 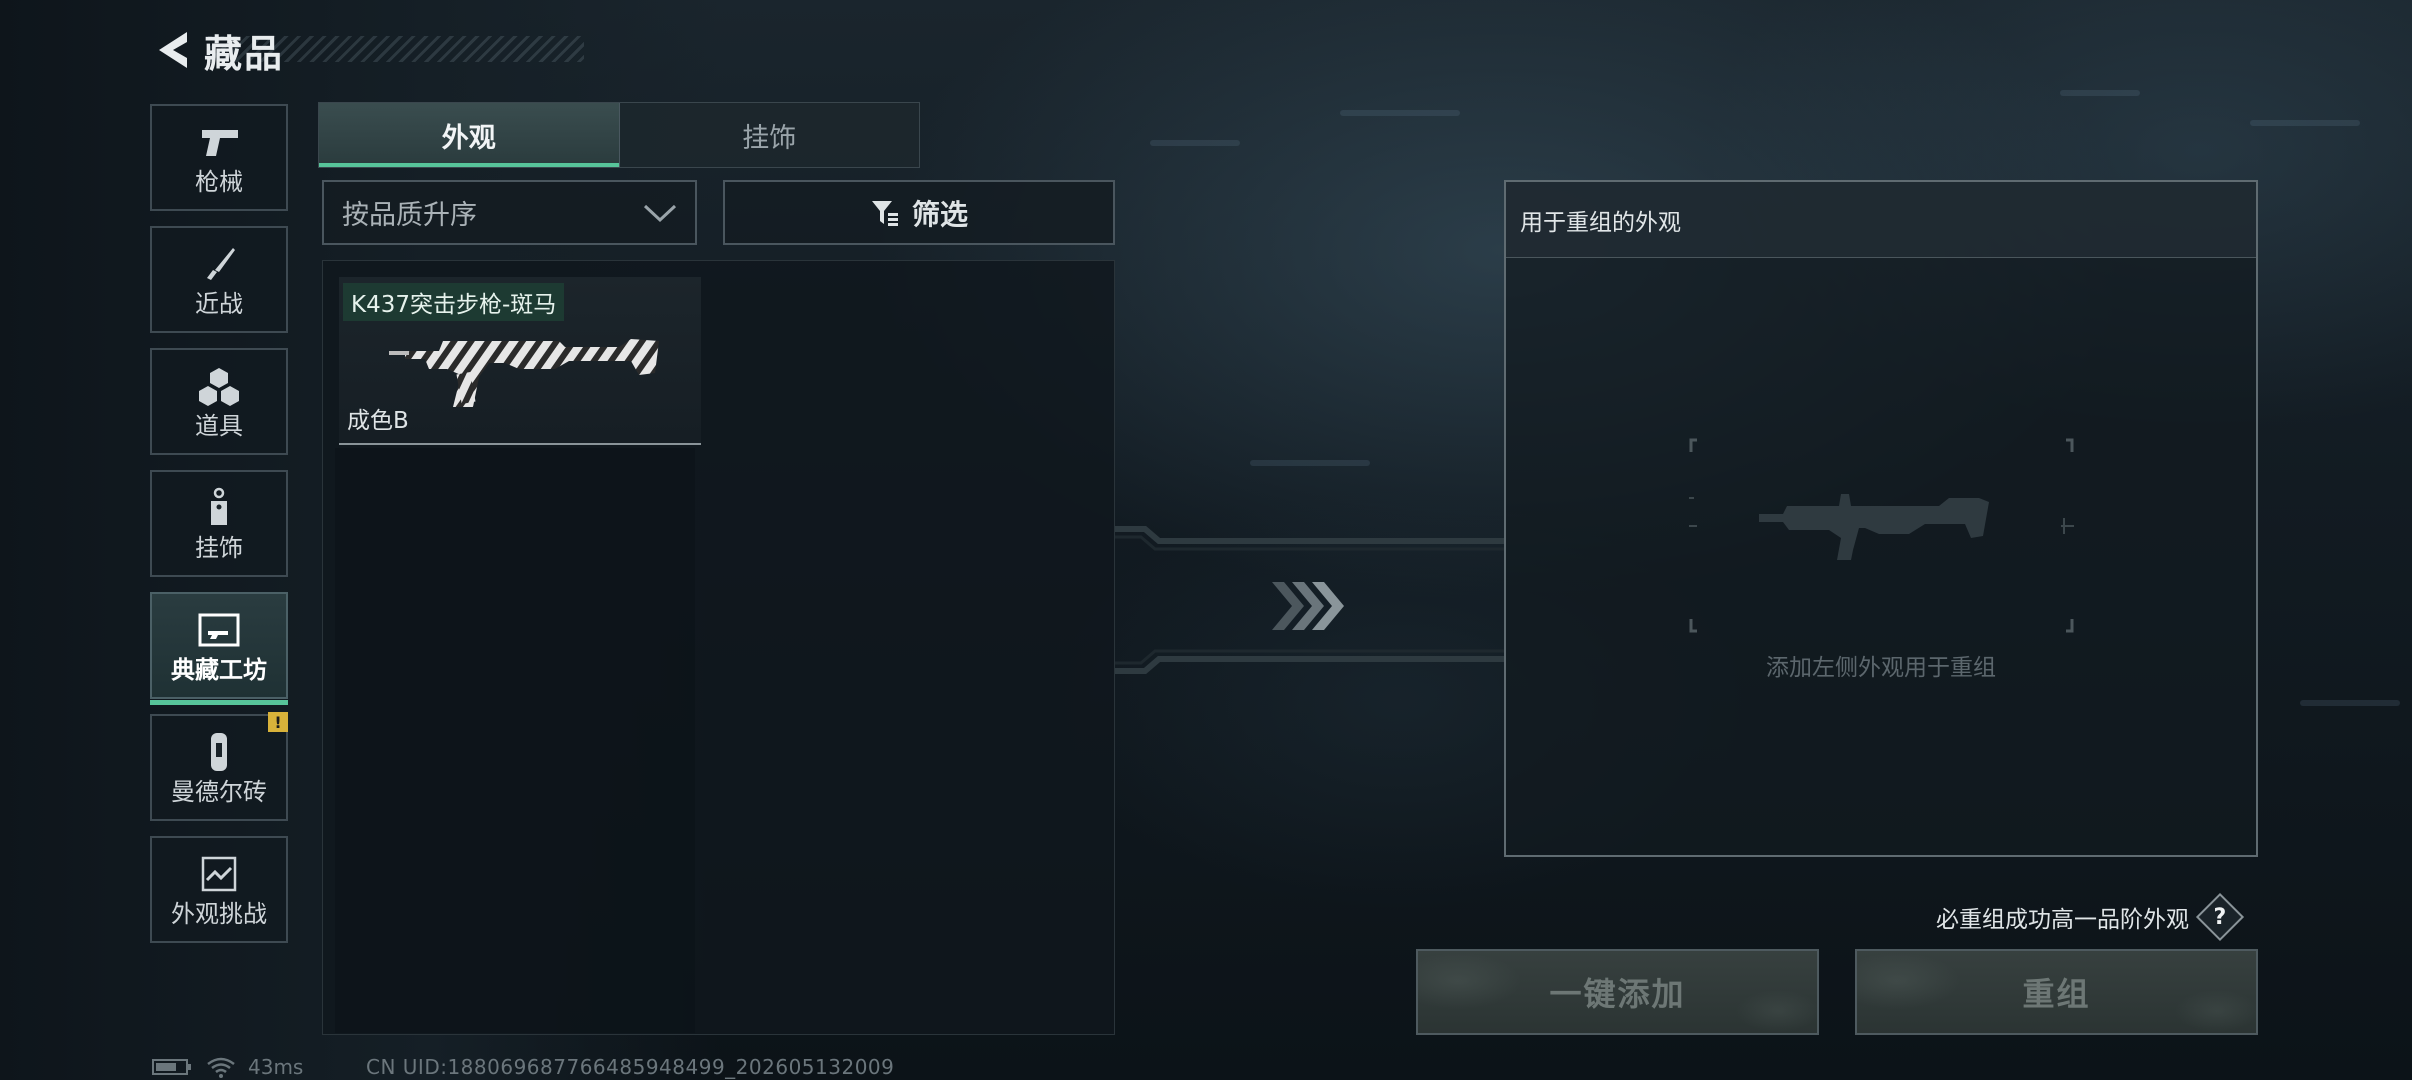 I want to click on knife-icon, so click(x=219, y=264).